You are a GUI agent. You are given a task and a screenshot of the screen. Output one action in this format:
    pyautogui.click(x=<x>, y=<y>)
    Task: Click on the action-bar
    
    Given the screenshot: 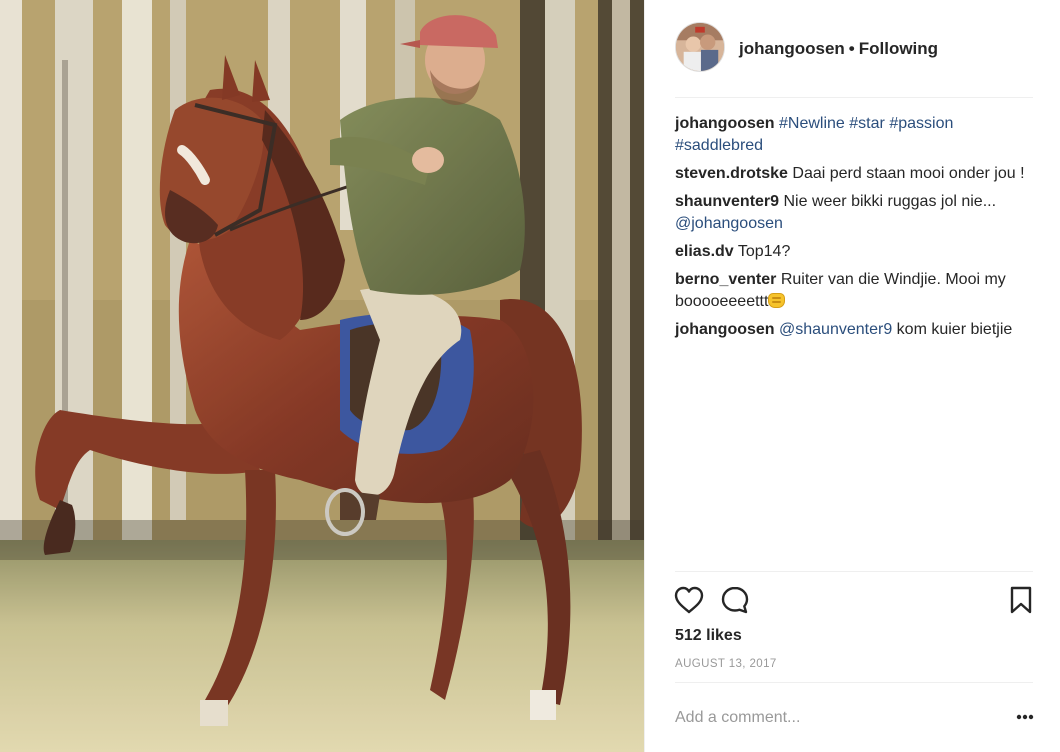 What is the action you would take?
    pyautogui.click(x=854, y=600)
    